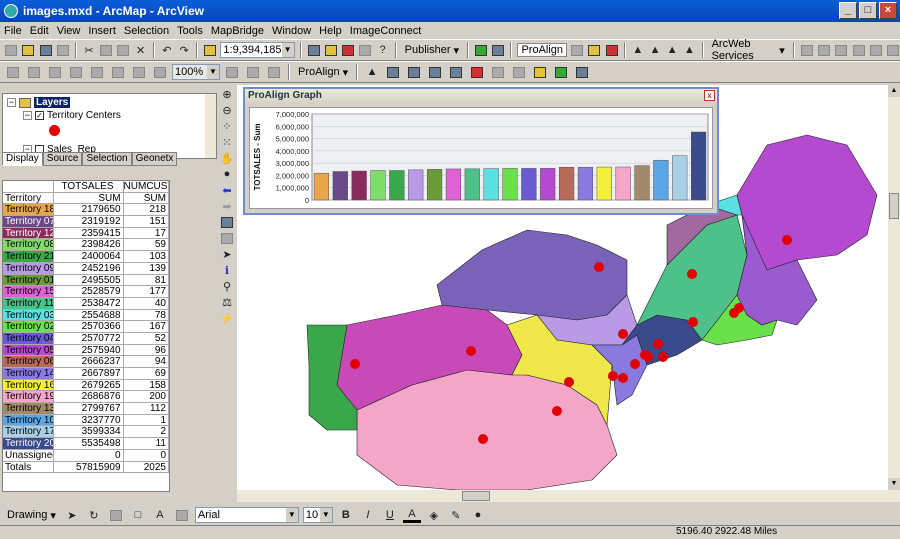 The height and width of the screenshot is (539, 900). Describe the element at coordinates (227, 126) in the screenshot. I see `fixed-zoom-in-icon: ⁘` at that location.